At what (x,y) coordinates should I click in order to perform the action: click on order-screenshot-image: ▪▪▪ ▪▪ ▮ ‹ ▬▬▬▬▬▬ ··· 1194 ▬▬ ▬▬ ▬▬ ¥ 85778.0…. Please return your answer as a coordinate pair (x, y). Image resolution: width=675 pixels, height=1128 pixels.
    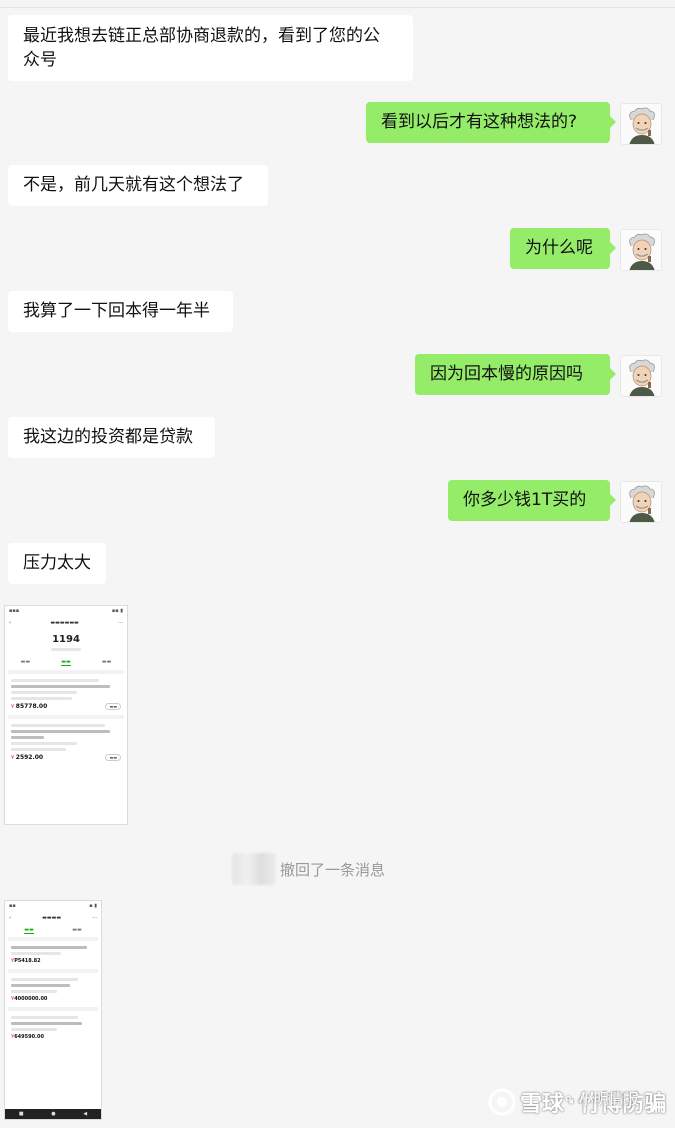
    Looking at the image, I should click on (66, 715).